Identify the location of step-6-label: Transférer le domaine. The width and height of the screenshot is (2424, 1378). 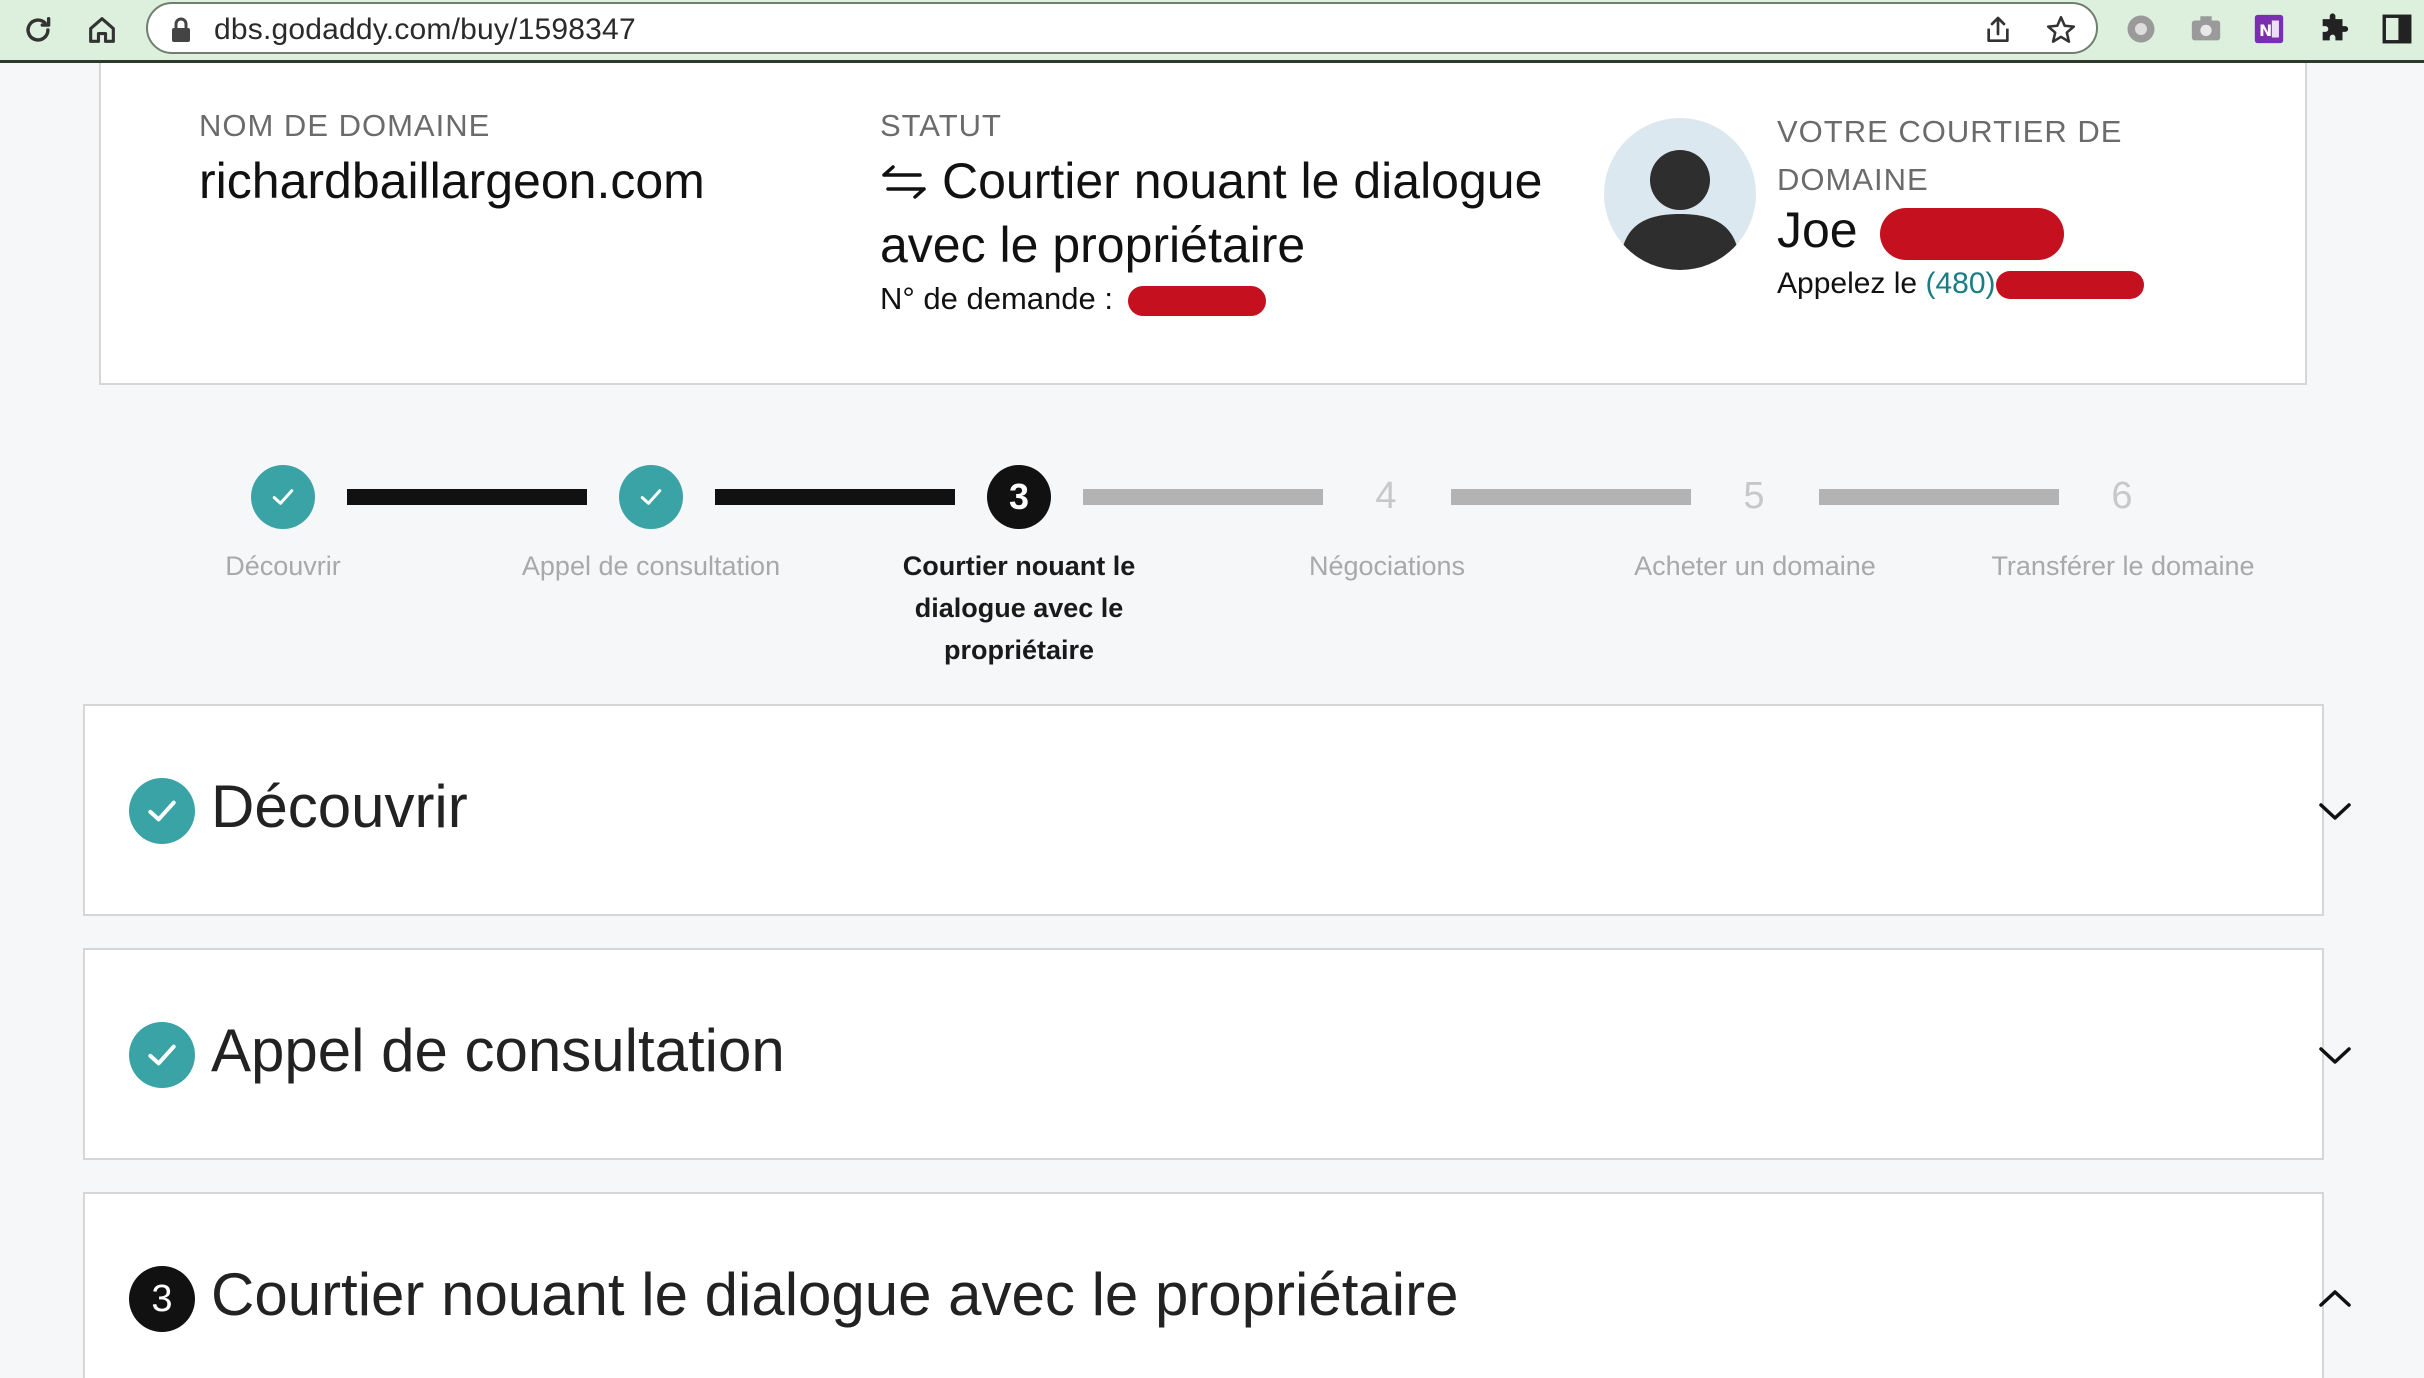
(2123, 566).